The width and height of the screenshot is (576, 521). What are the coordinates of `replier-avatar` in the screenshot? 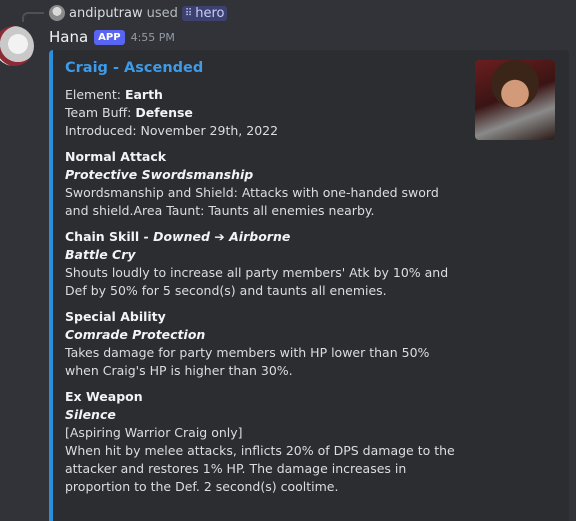 It's located at (57, 13).